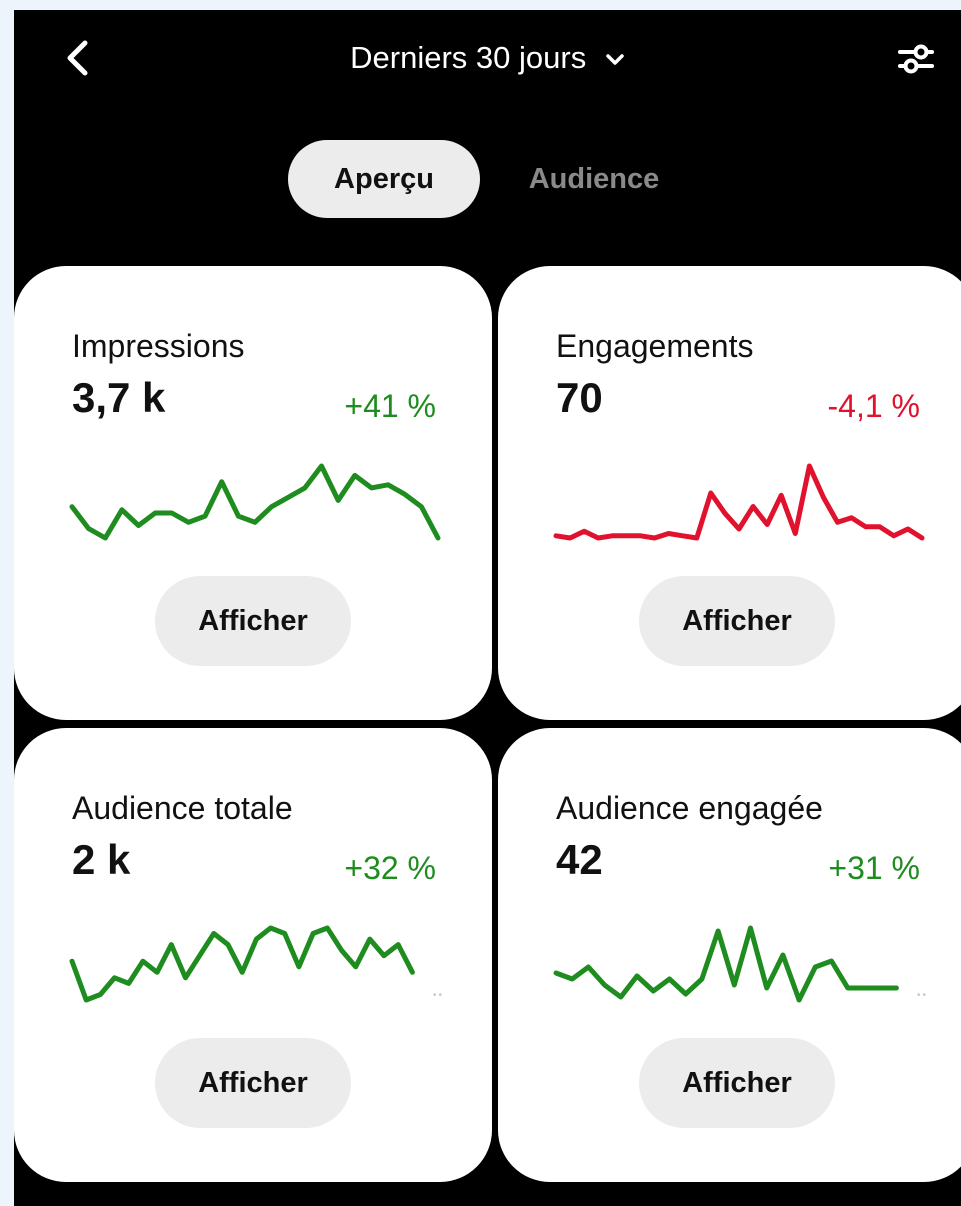 The width and height of the screenshot is (961, 1206). I want to click on sliders-icon, so click(916, 59).